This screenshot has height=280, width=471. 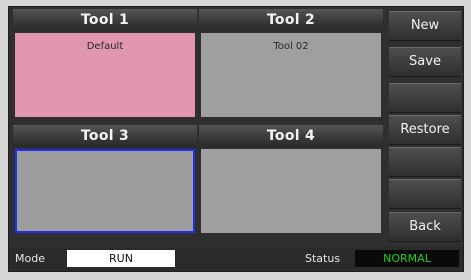 What do you see at coordinates (425, 26) in the screenshot?
I see `new-button: New` at bounding box center [425, 26].